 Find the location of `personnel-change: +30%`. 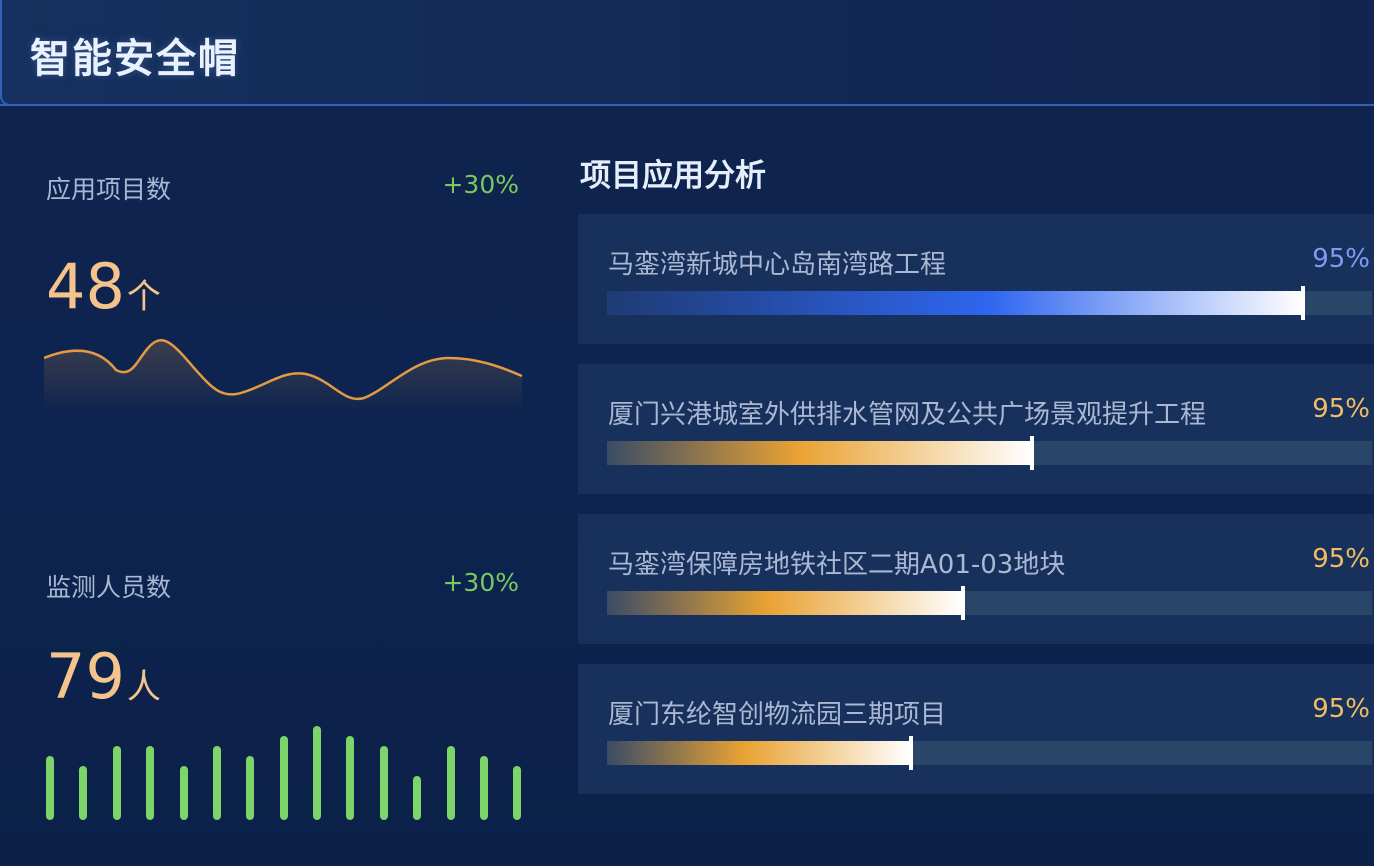

personnel-change: +30% is located at coordinates (480, 582).